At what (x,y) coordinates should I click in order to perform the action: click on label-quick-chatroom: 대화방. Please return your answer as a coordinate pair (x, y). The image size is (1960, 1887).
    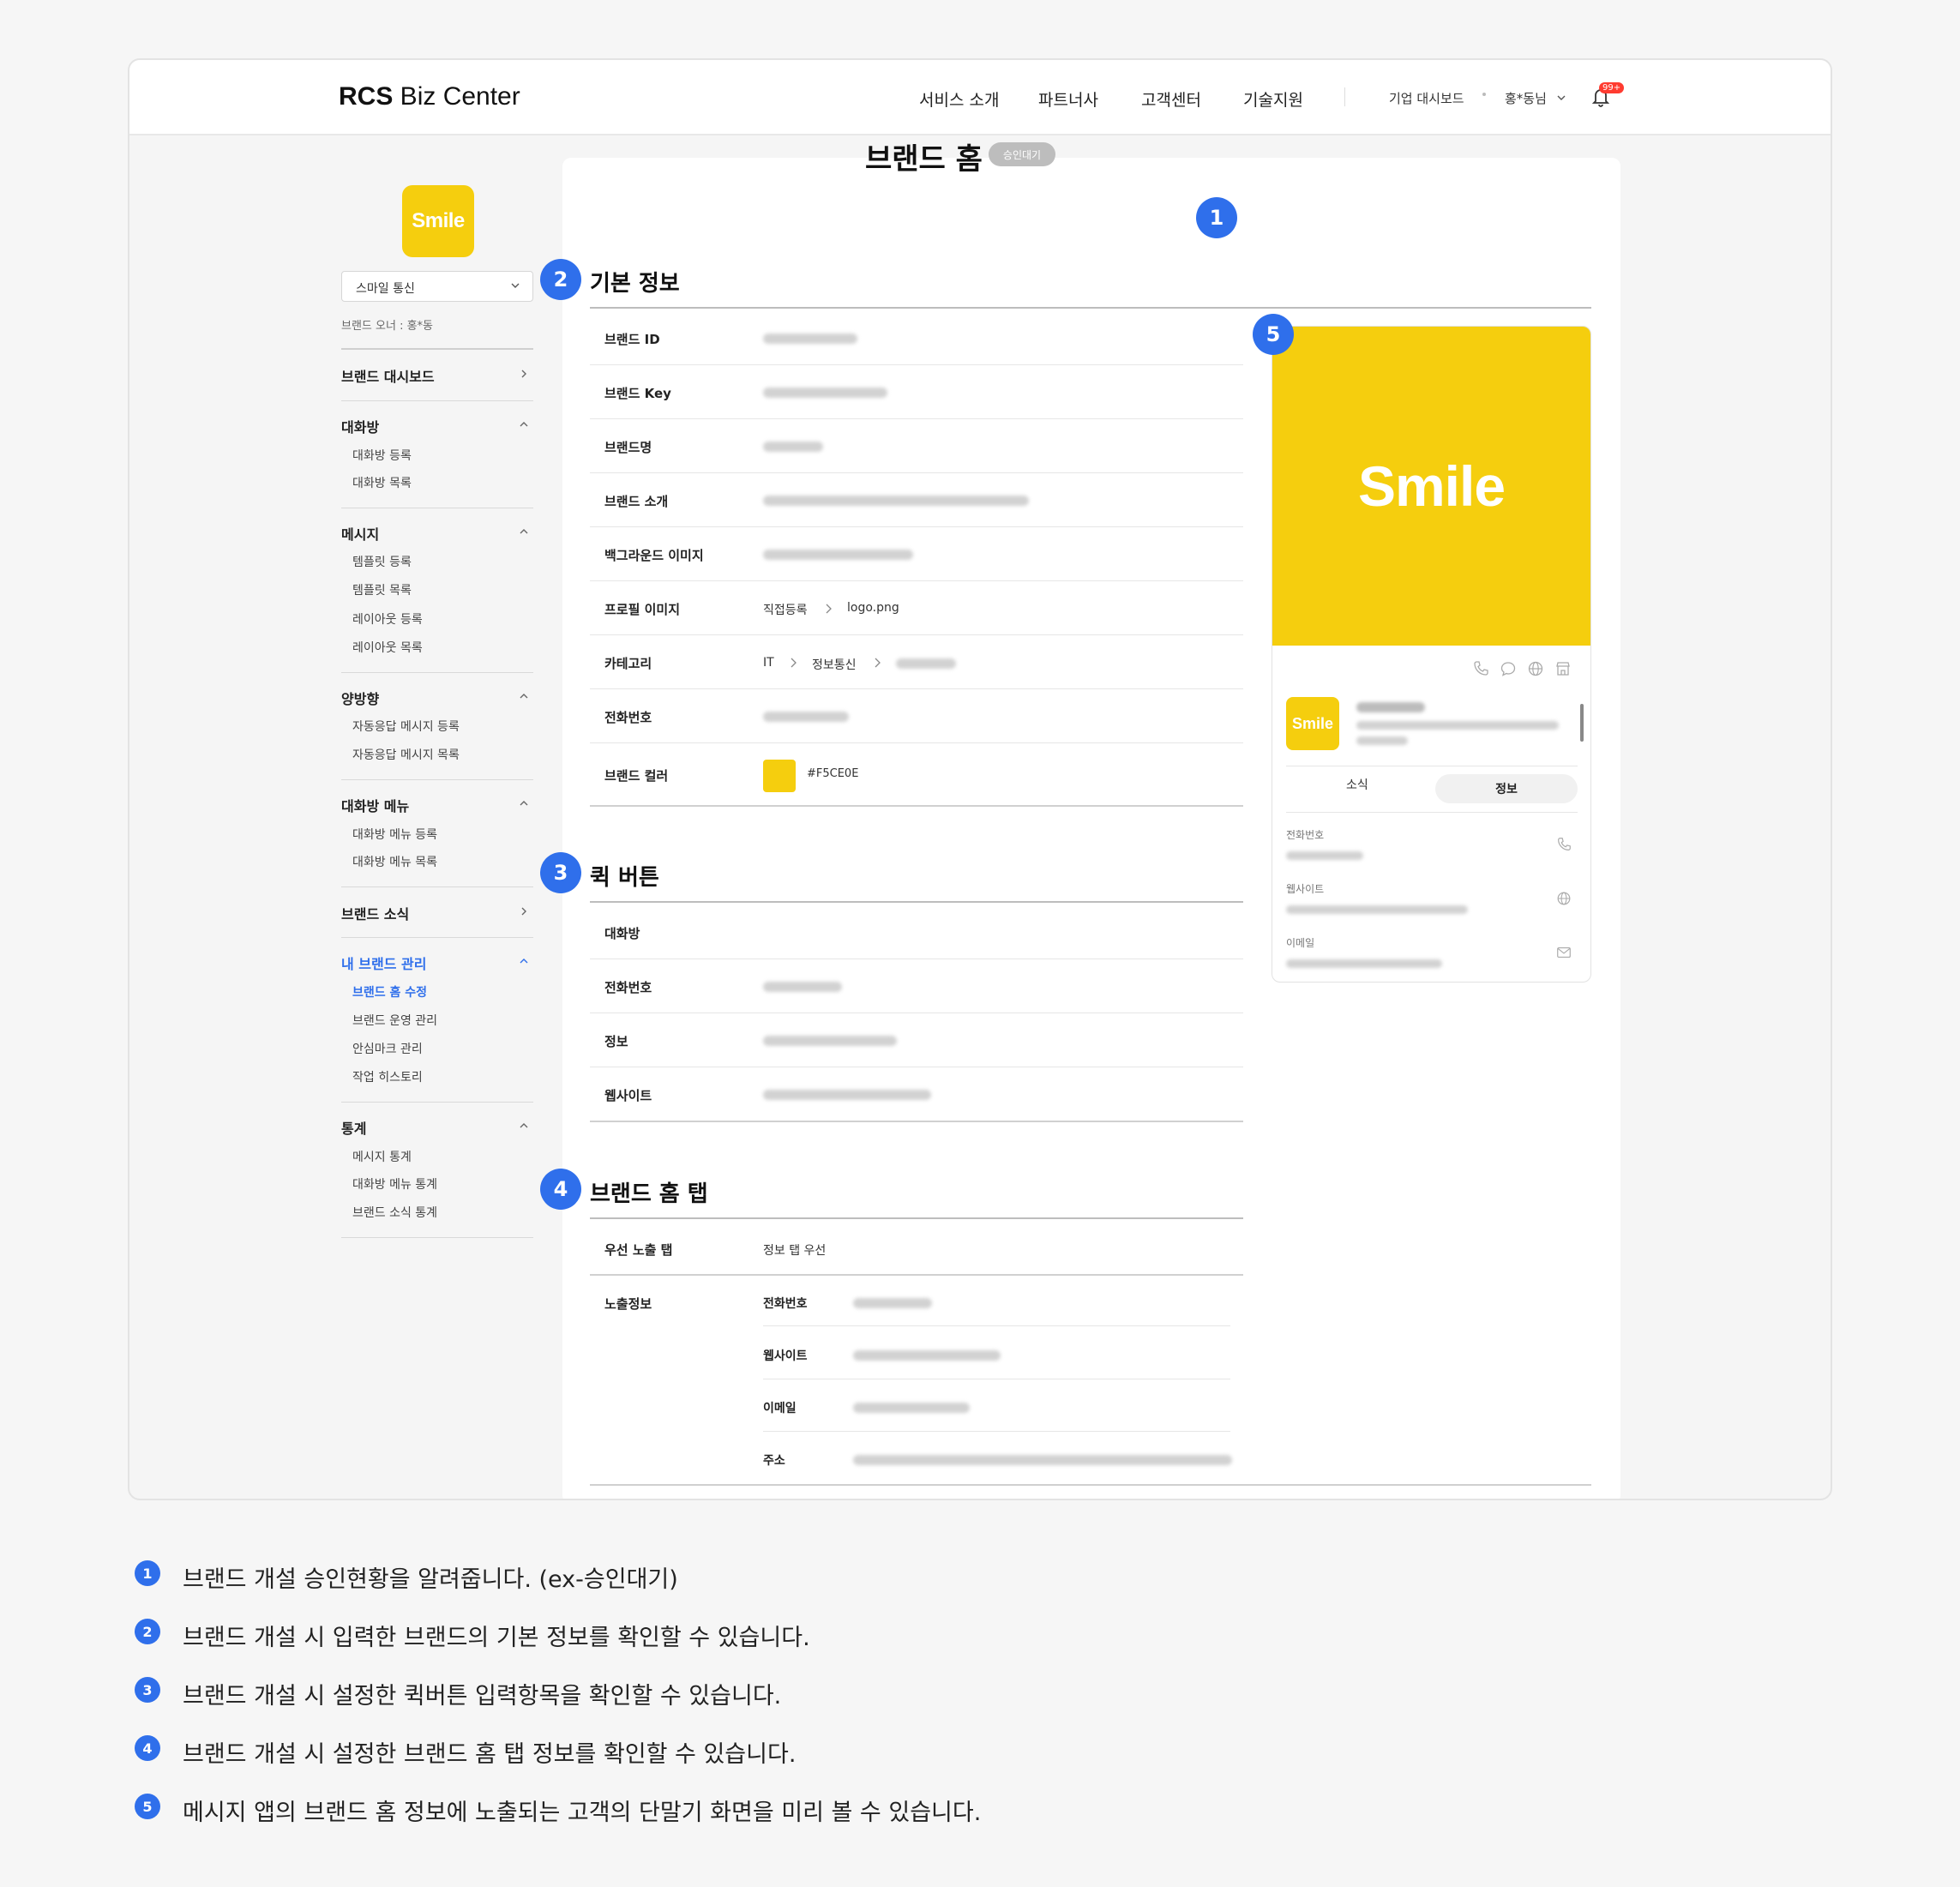
    Looking at the image, I should click on (622, 933).